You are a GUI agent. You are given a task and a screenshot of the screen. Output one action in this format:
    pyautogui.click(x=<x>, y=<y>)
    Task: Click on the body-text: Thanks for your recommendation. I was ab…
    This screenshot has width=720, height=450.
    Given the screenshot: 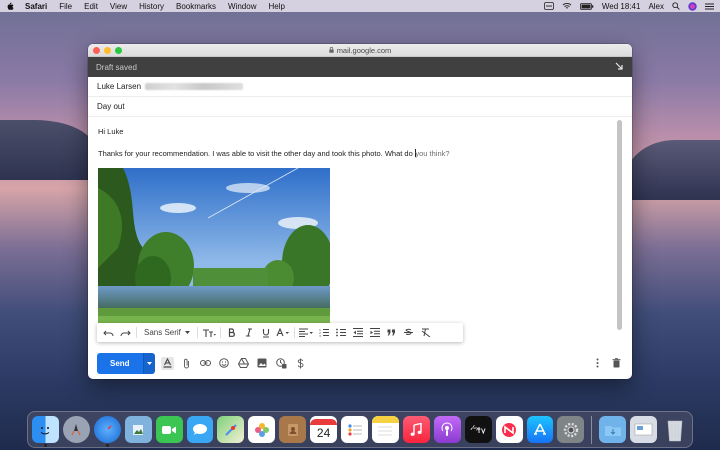 What is the action you would take?
    pyautogui.click(x=255, y=153)
    